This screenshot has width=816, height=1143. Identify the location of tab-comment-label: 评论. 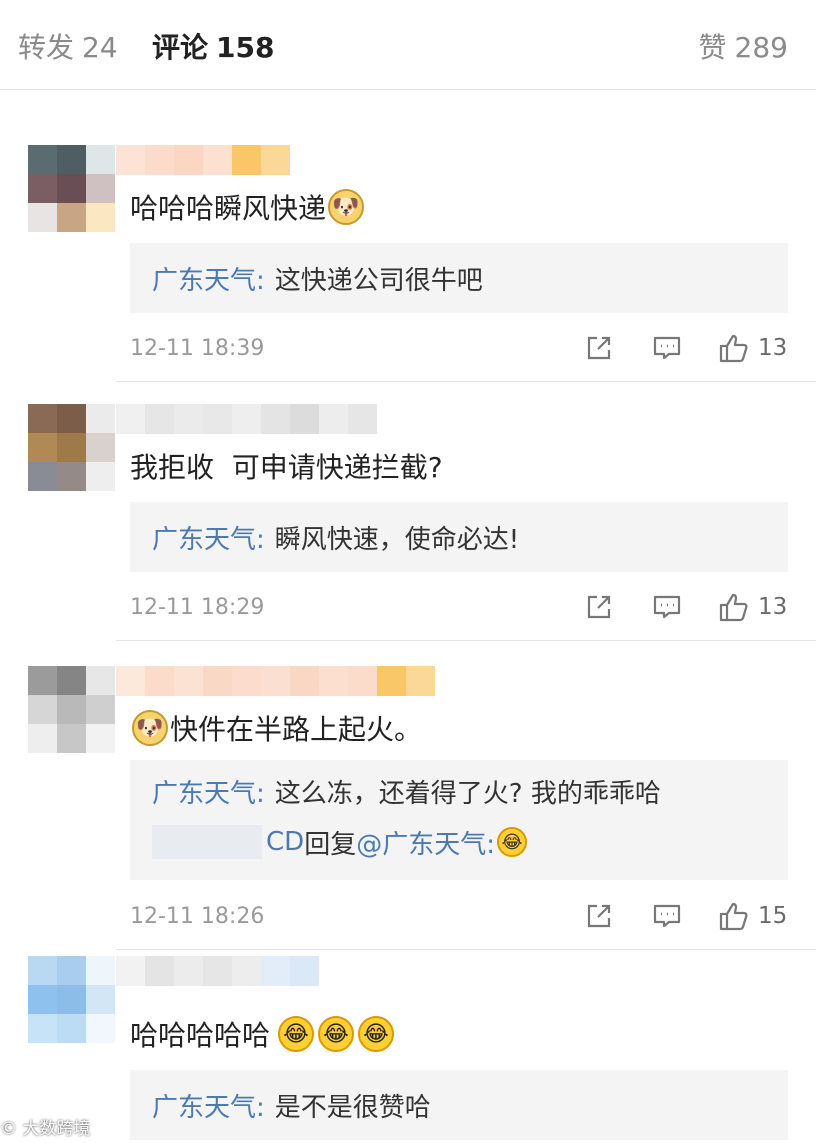
(180, 47).